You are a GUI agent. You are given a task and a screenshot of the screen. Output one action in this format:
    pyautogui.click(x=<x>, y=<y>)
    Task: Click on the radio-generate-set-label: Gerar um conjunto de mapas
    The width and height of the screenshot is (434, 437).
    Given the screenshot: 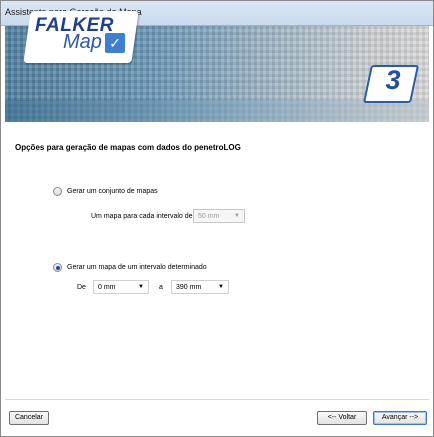 What is the action you would take?
    pyautogui.click(x=112, y=191)
    